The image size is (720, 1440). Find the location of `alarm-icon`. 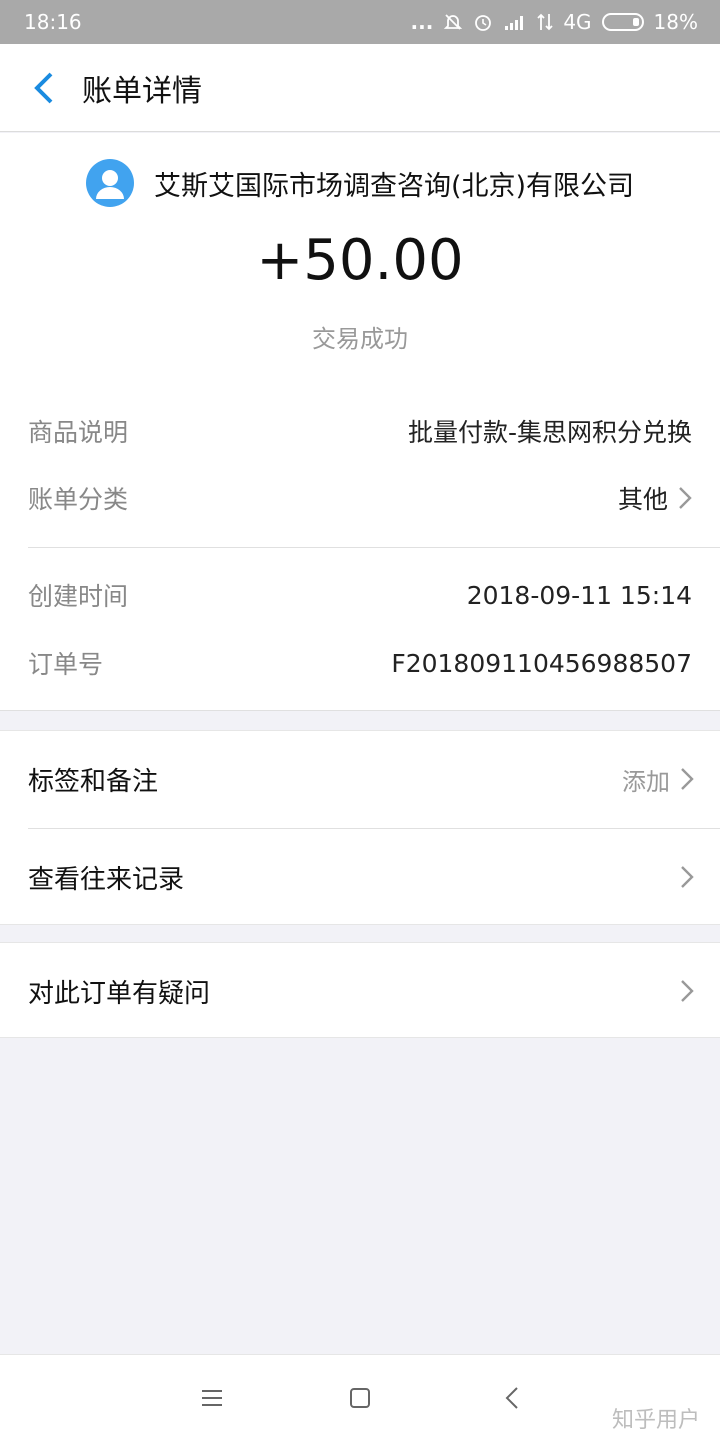

alarm-icon is located at coordinates (483, 22).